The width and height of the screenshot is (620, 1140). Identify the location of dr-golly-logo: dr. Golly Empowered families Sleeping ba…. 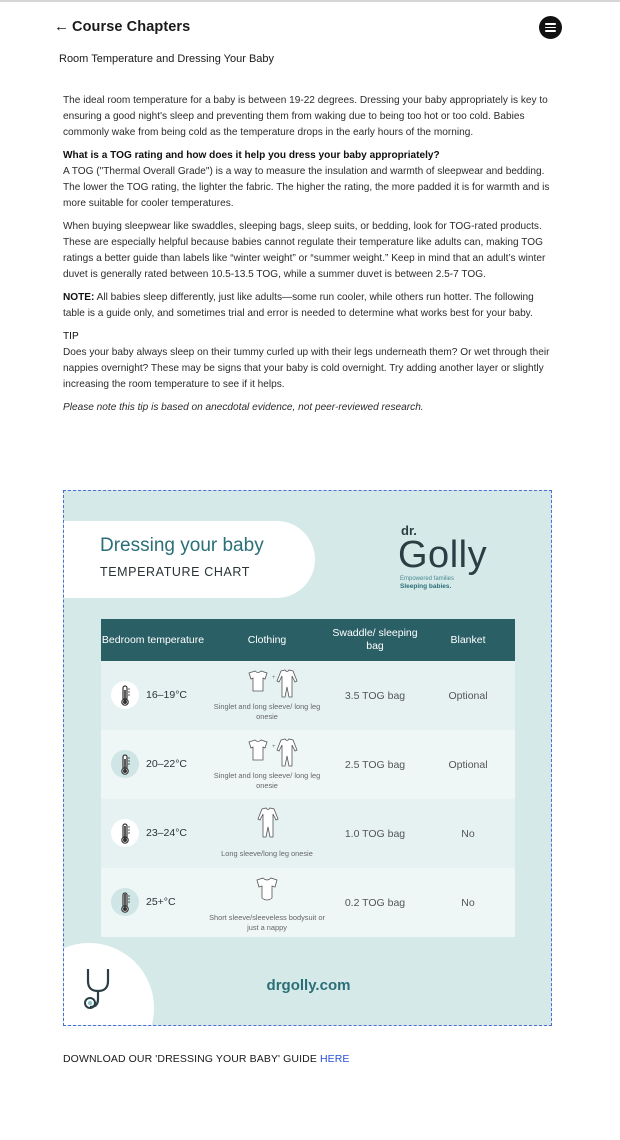
(443, 556).